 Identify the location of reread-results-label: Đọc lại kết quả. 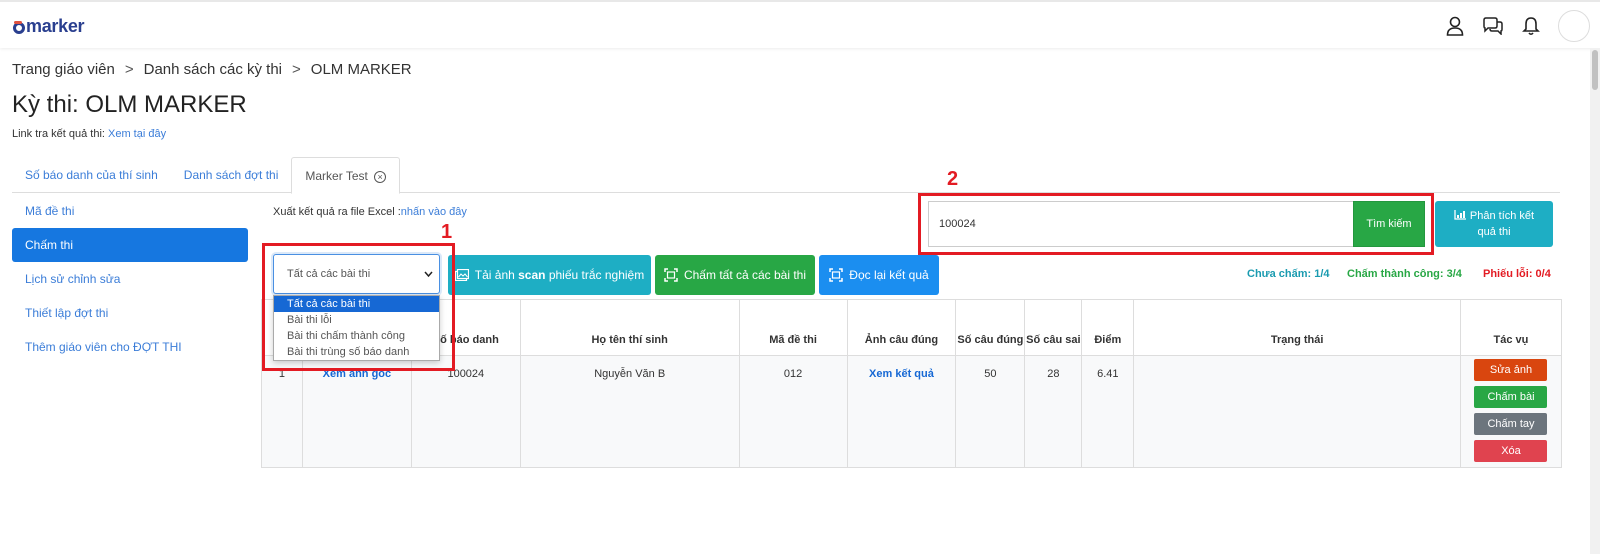
(889, 275).